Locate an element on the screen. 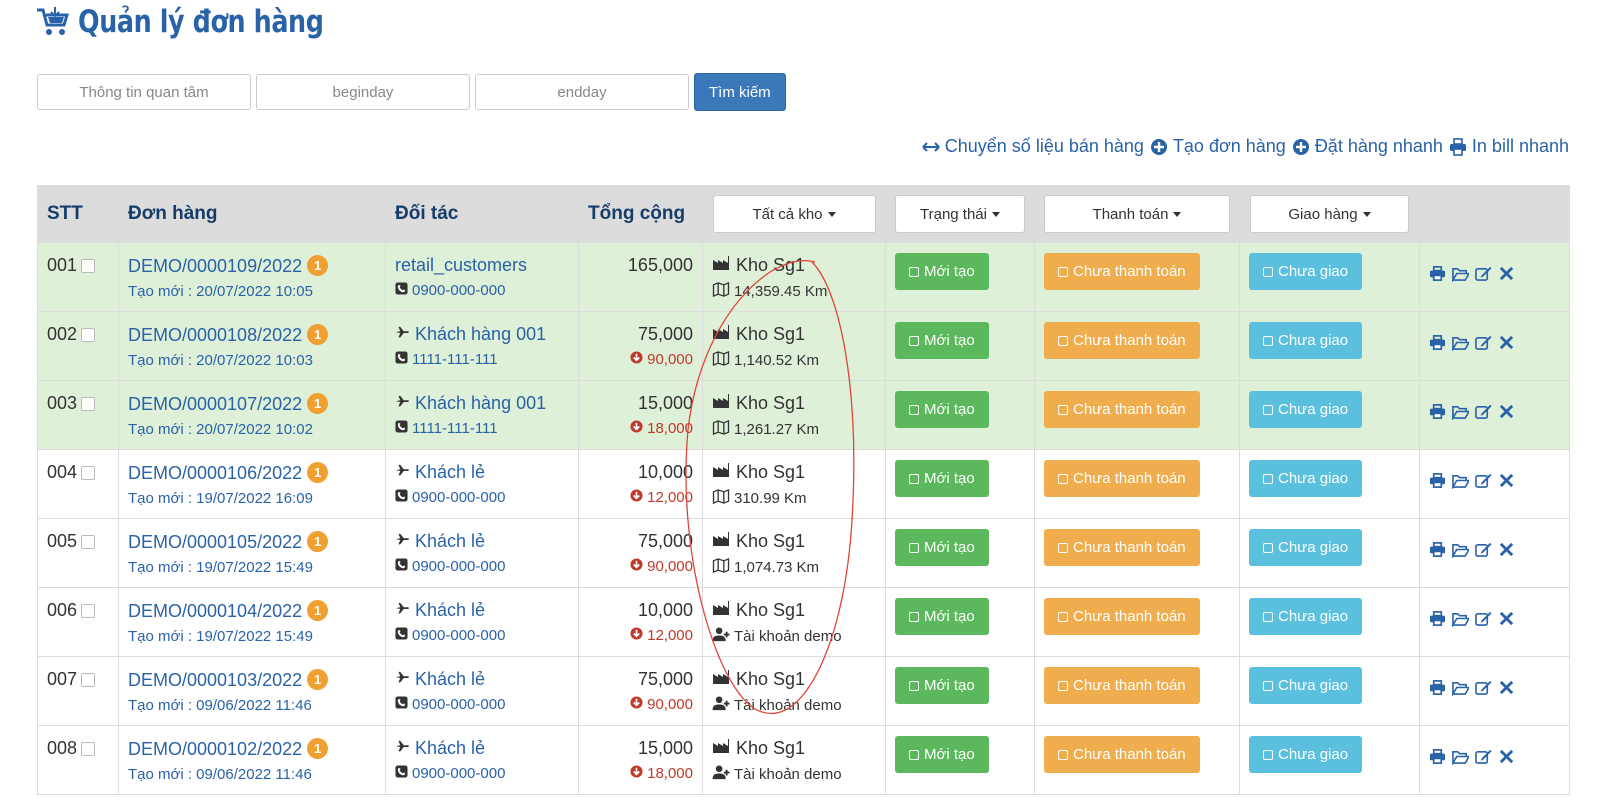  old-total: 90,000 is located at coordinates (640, 704).